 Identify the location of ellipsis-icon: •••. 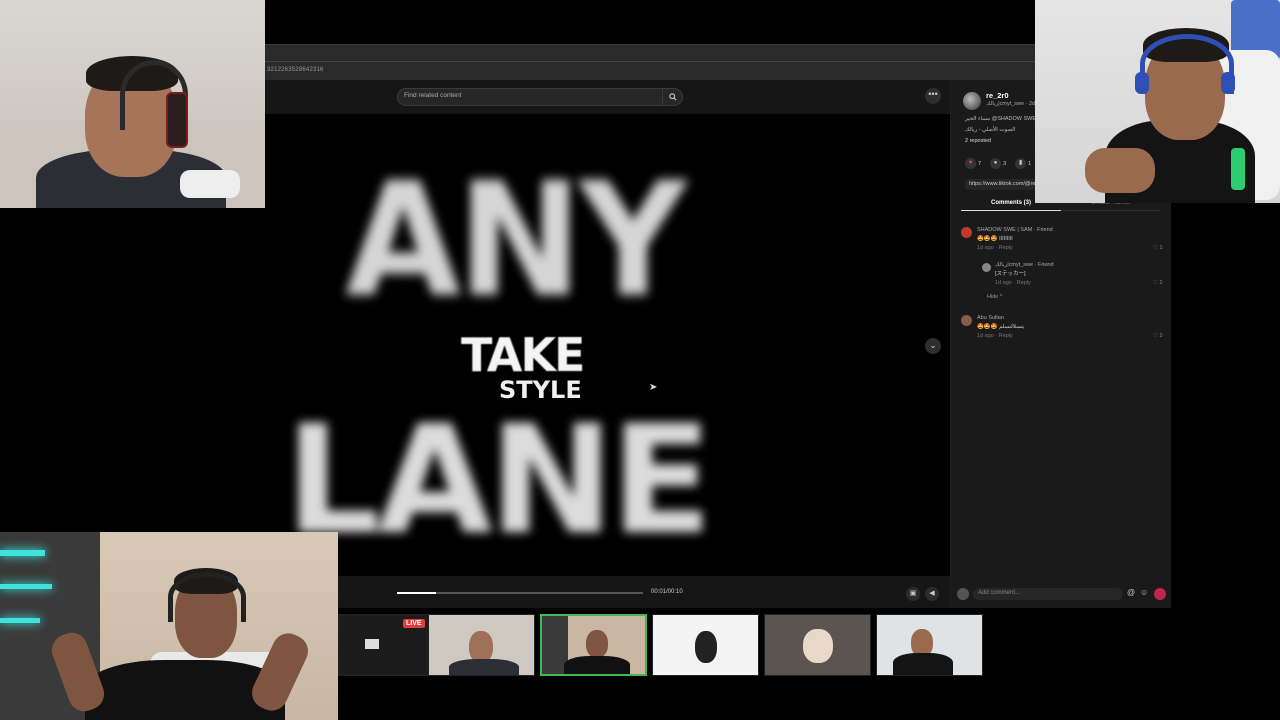
(933, 94).